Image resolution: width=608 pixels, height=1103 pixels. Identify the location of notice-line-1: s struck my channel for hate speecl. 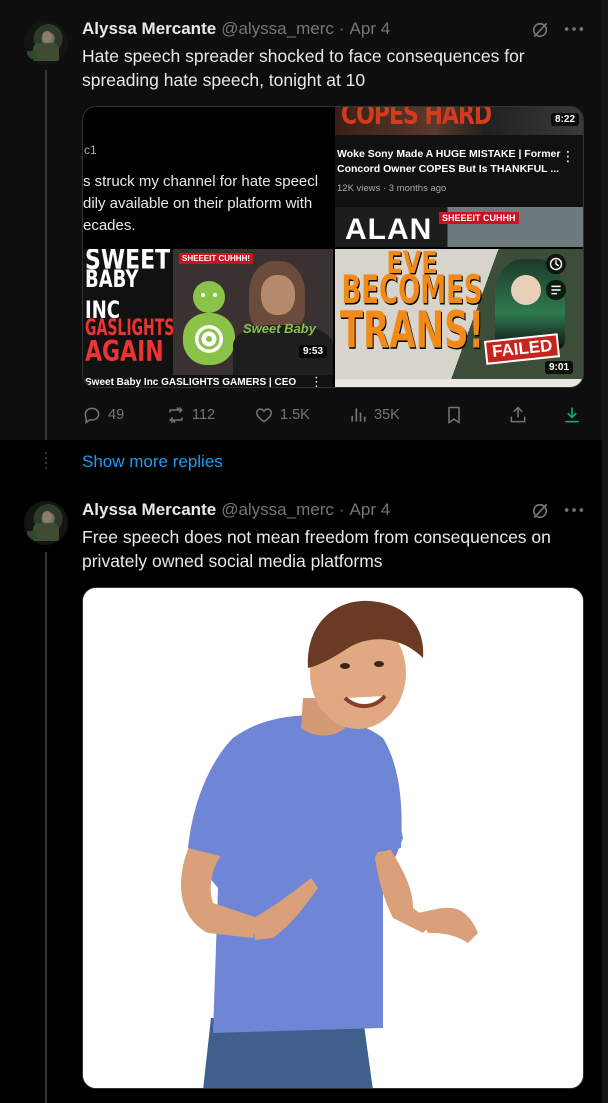
(201, 181).